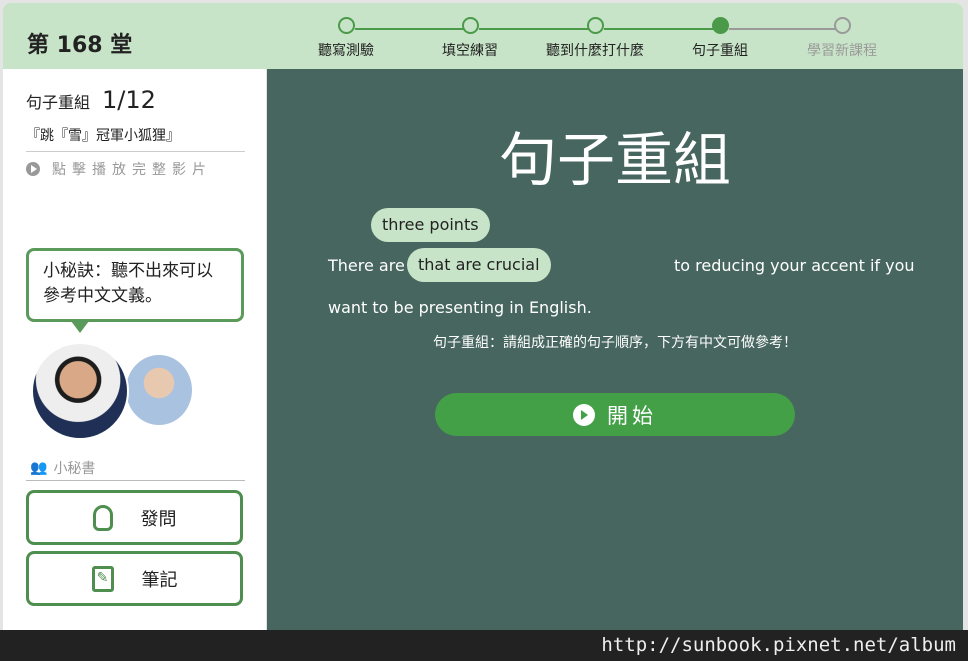  Describe the element at coordinates (102, 578) in the screenshot. I see `note-edit-icon: ✎` at that location.